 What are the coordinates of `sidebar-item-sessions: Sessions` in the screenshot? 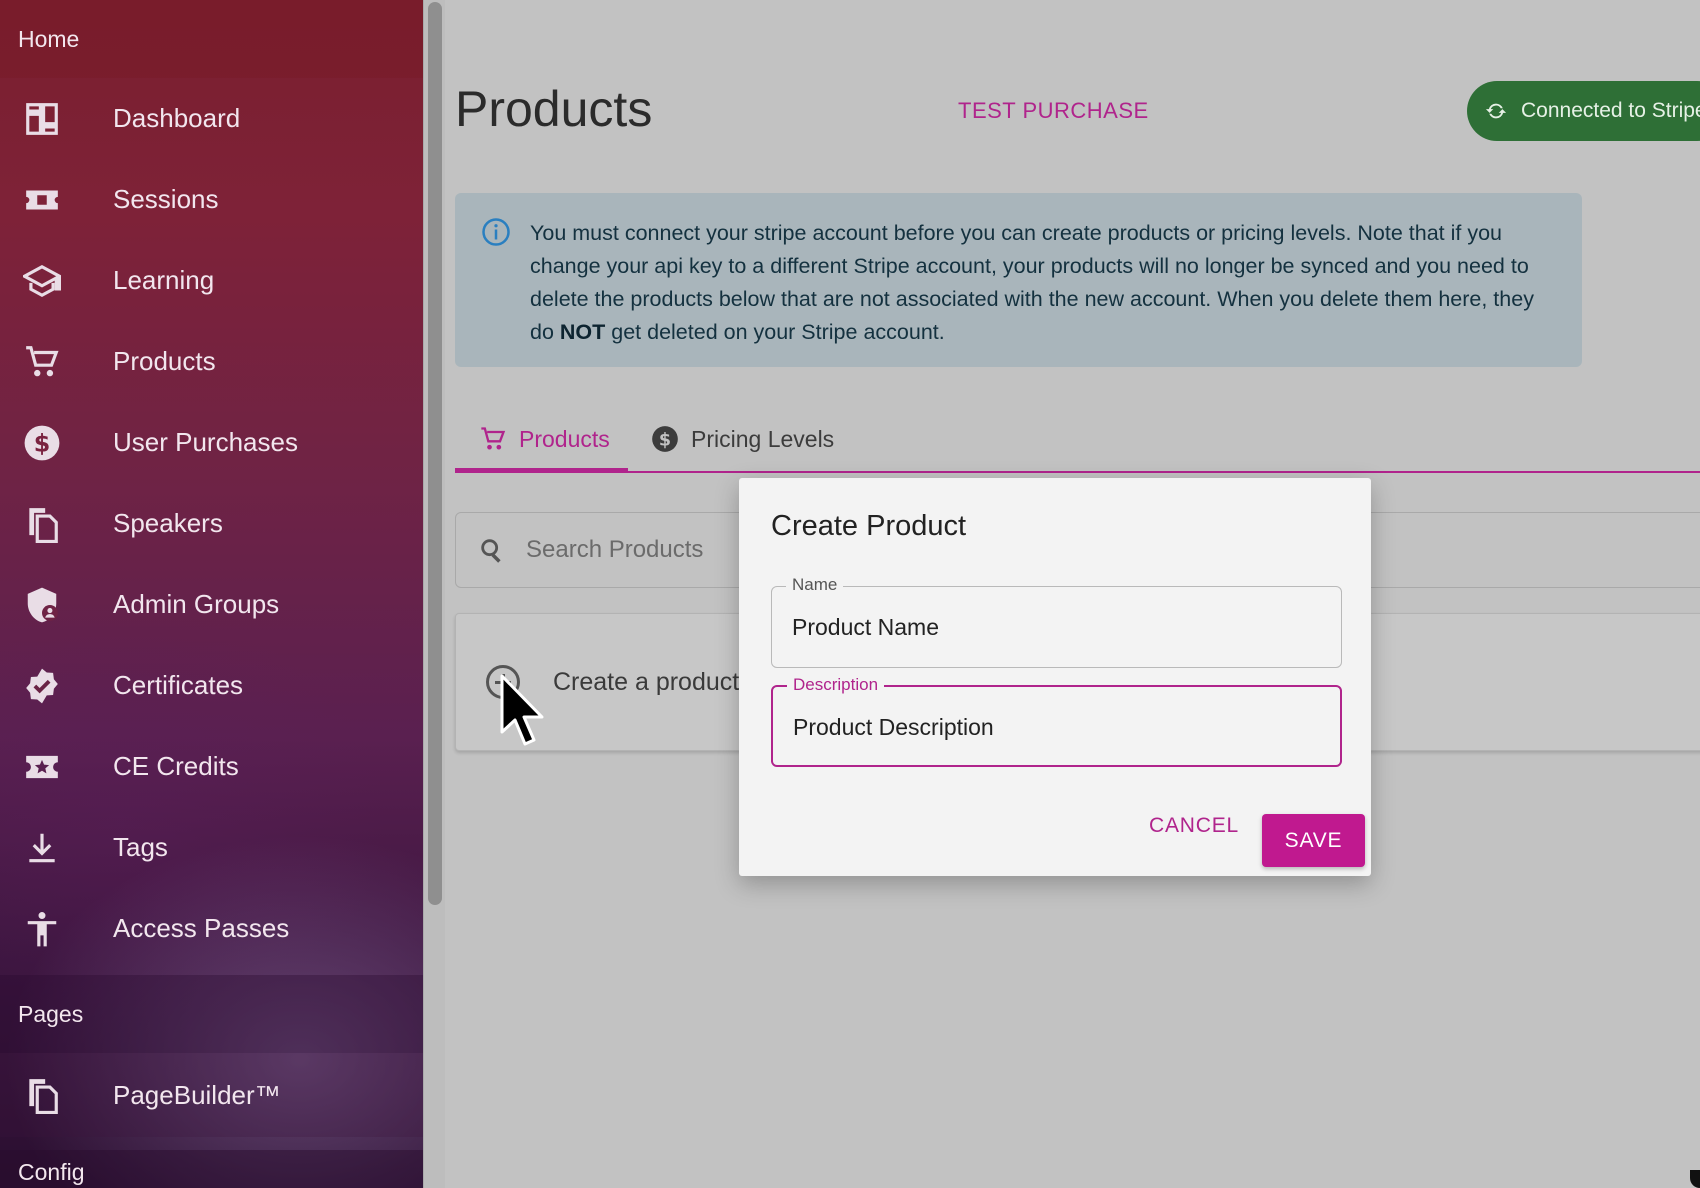 It's located at (211, 199).